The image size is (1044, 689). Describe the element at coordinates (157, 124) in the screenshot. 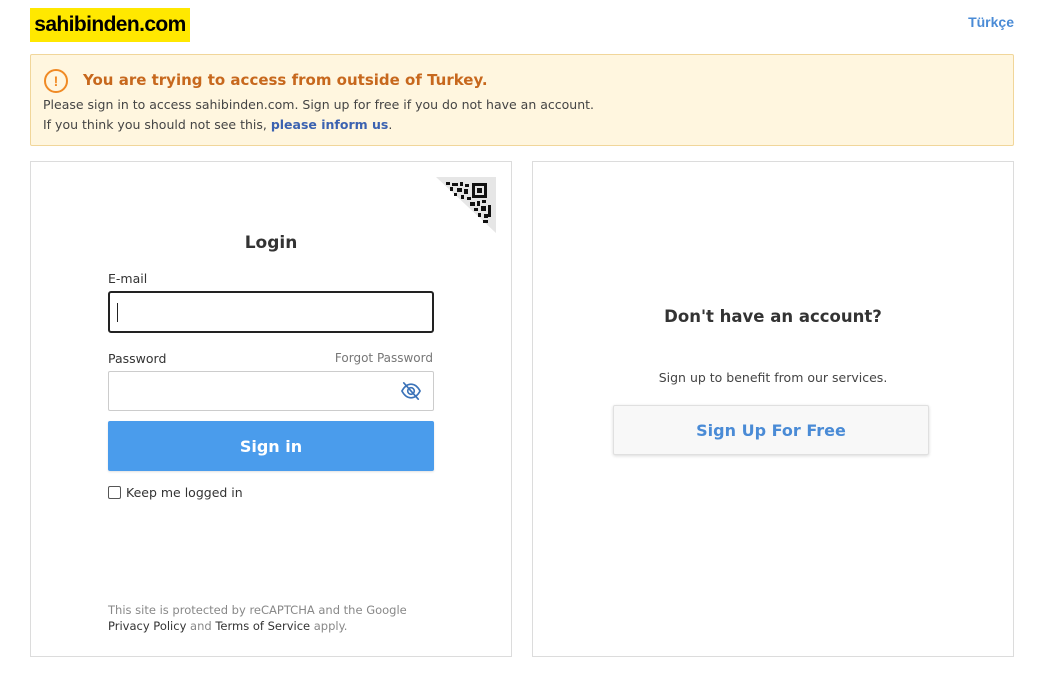

I see `warning-inform-prefix: If you think you should not see this,` at that location.